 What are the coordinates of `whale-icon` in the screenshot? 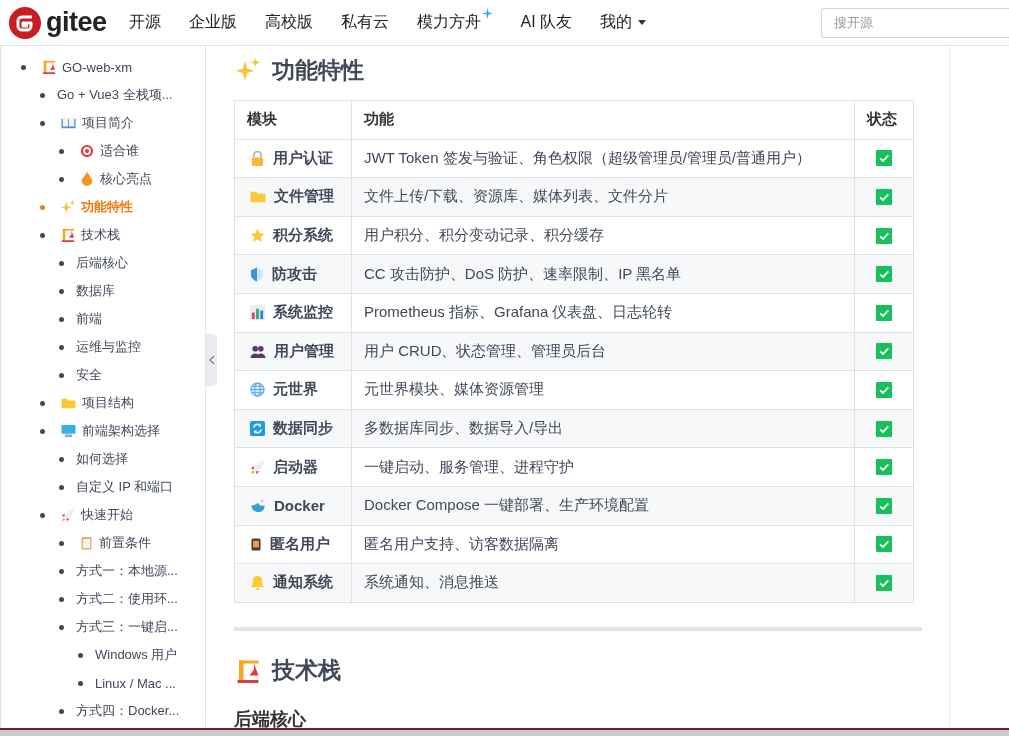 It's located at (258, 506).